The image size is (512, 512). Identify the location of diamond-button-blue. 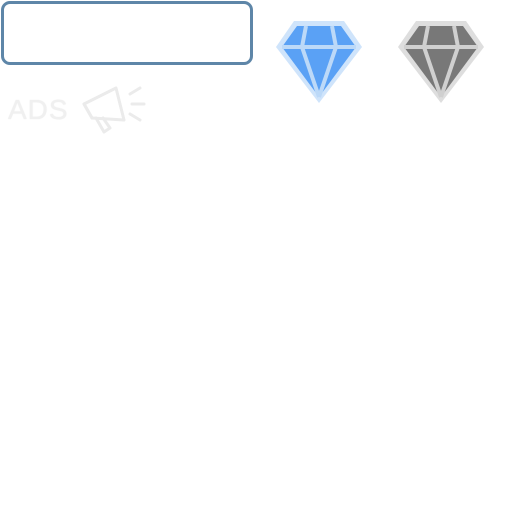
(319, 62).